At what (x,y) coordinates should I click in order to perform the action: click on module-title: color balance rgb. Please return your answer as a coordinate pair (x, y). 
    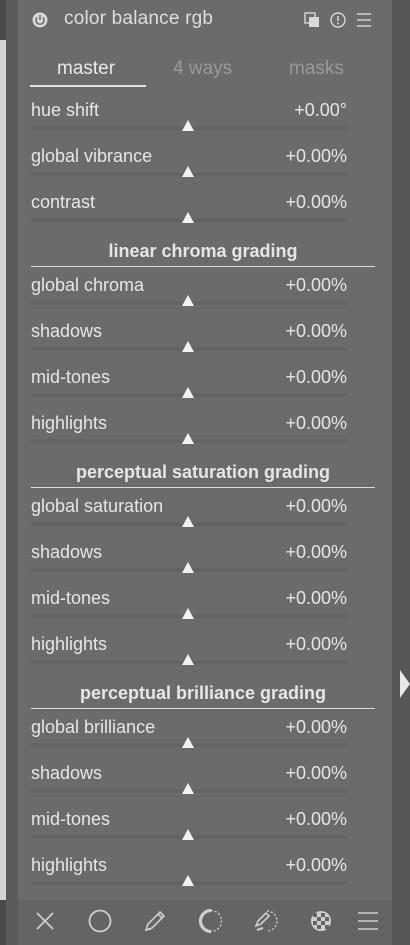
    Looking at the image, I should click on (139, 18).